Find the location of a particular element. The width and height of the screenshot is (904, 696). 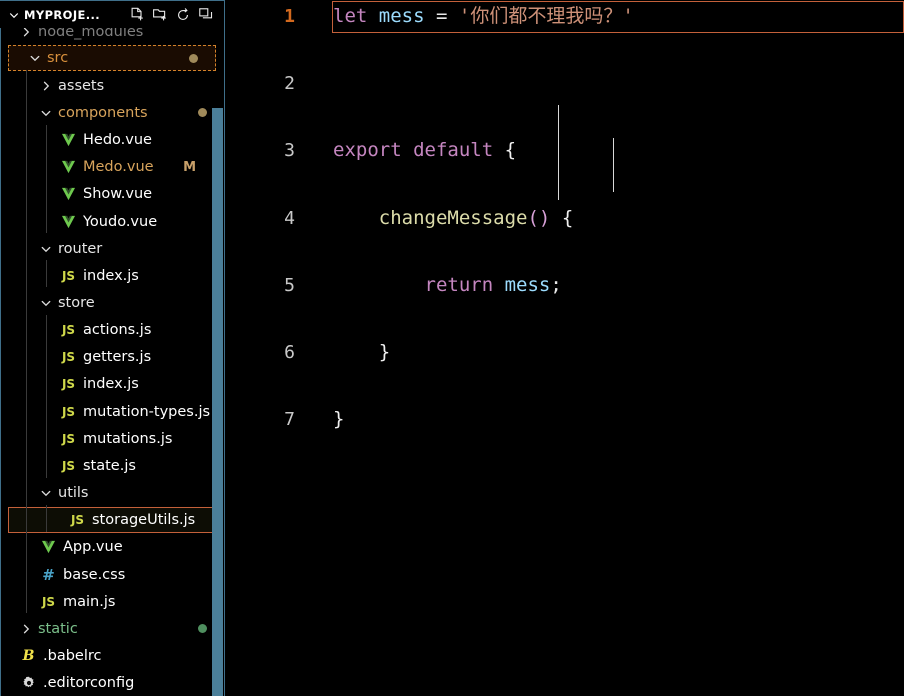

code-line-text: return mess; is located at coordinates (493, 284).